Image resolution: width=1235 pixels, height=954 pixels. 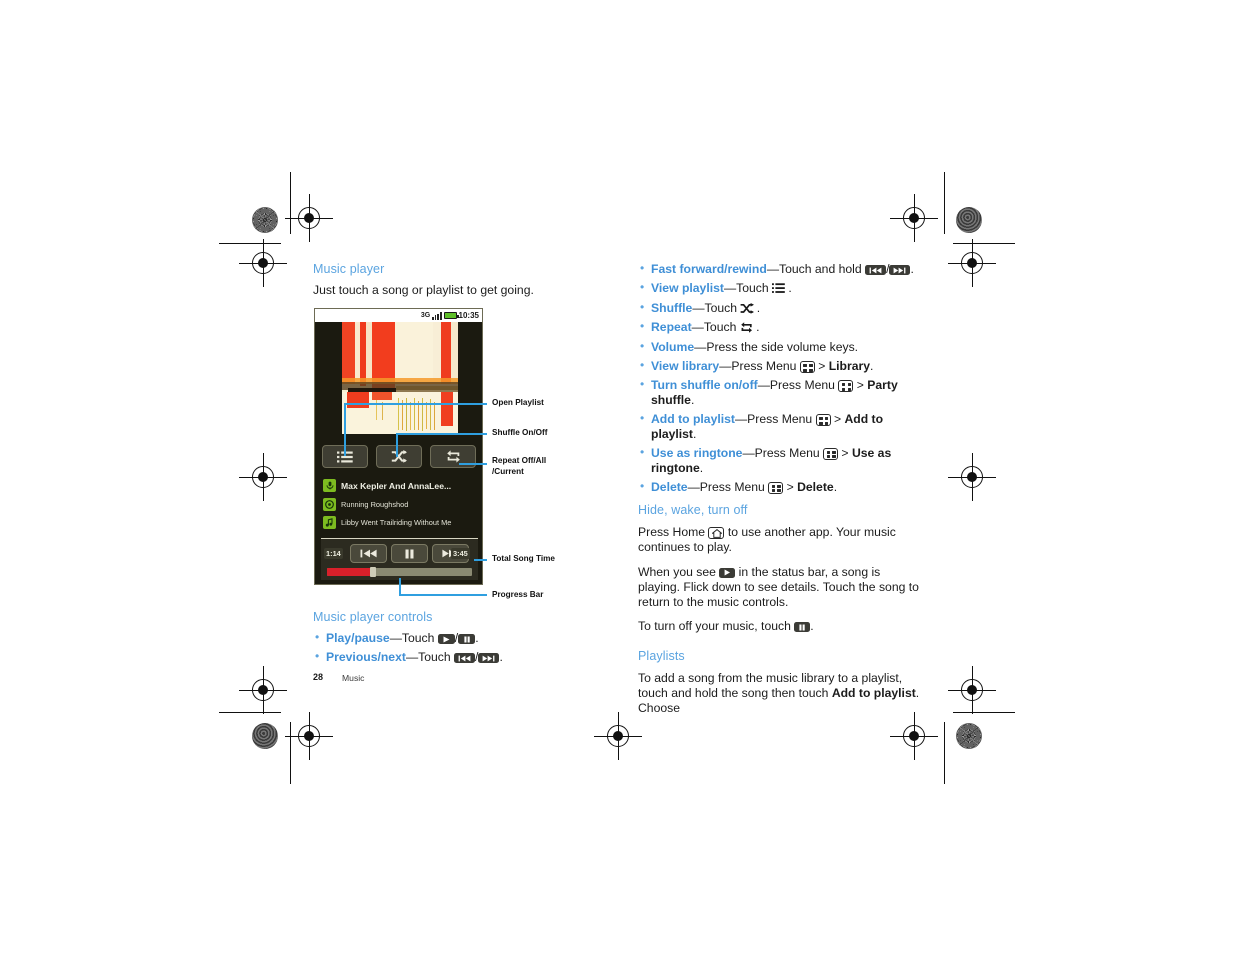 I want to click on play-status-icon, so click(x=727, y=572).